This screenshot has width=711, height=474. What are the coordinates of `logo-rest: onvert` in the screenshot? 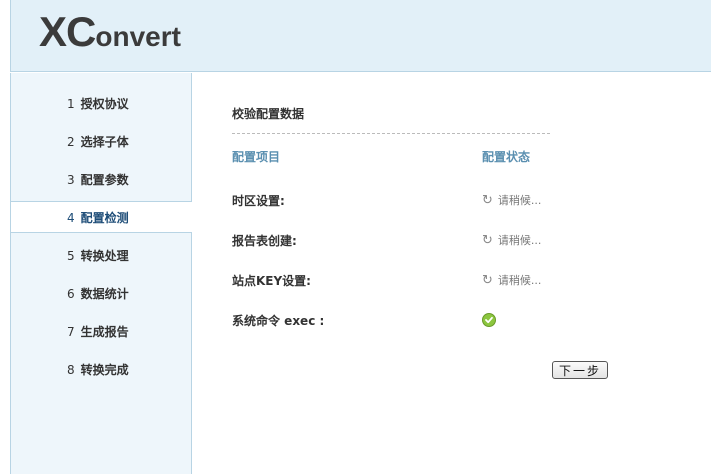 It's located at (138, 36).